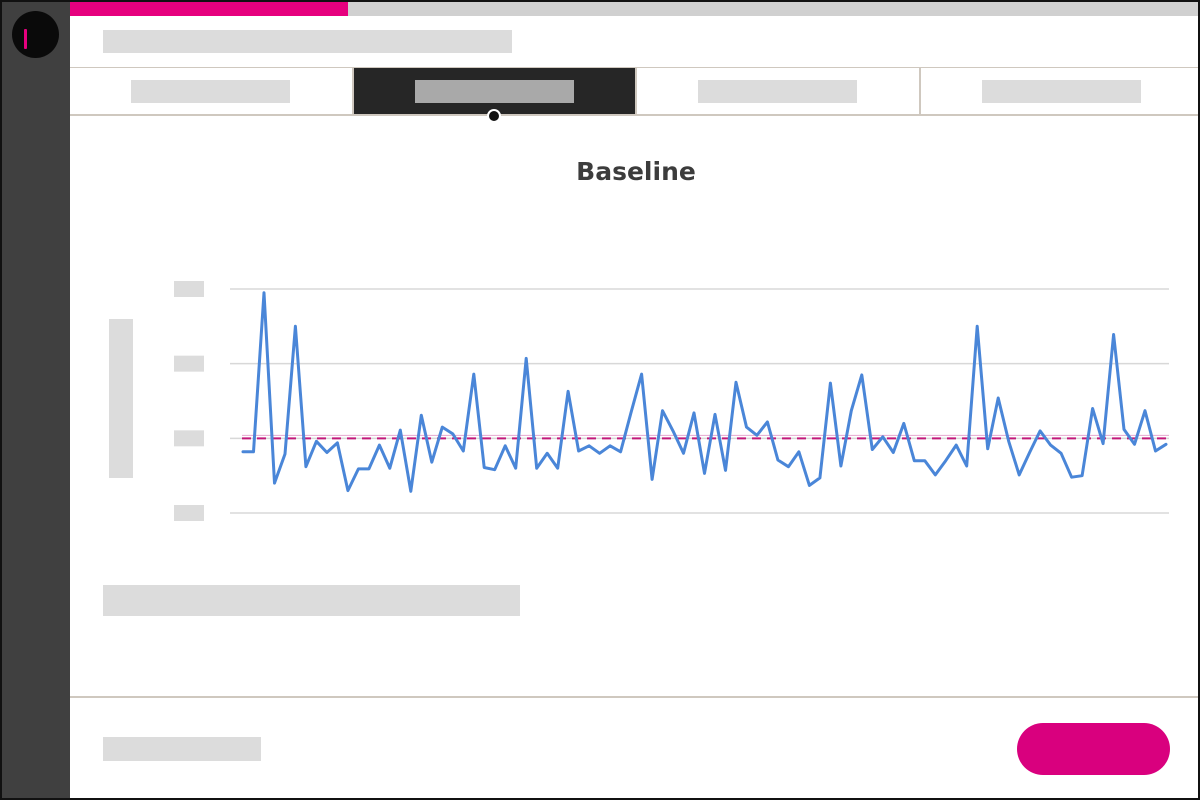 The height and width of the screenshot is (800, 1200). Describe the element at coordinates (311, 600) in the screenshot. I see `chart-caption-placeholder` at that location.